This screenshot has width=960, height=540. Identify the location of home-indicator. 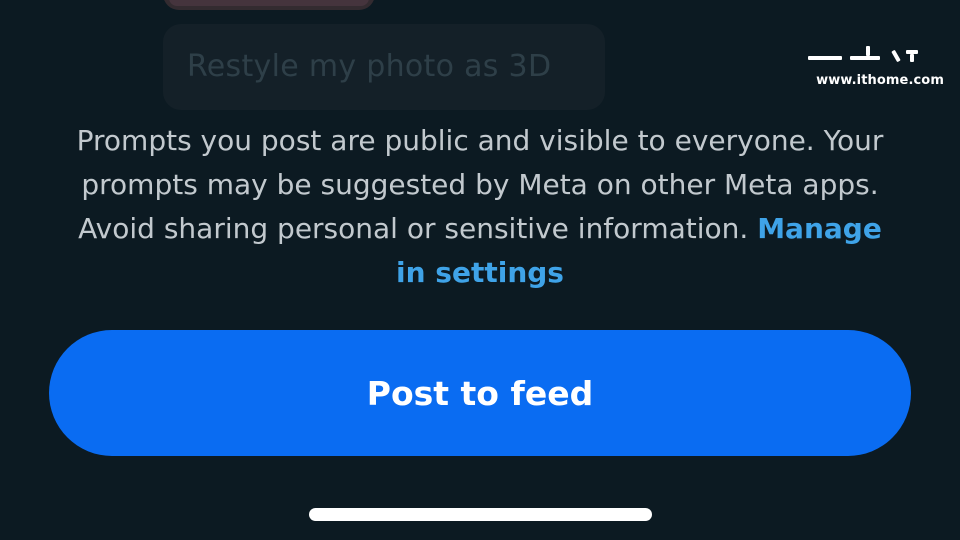
(480, 514).